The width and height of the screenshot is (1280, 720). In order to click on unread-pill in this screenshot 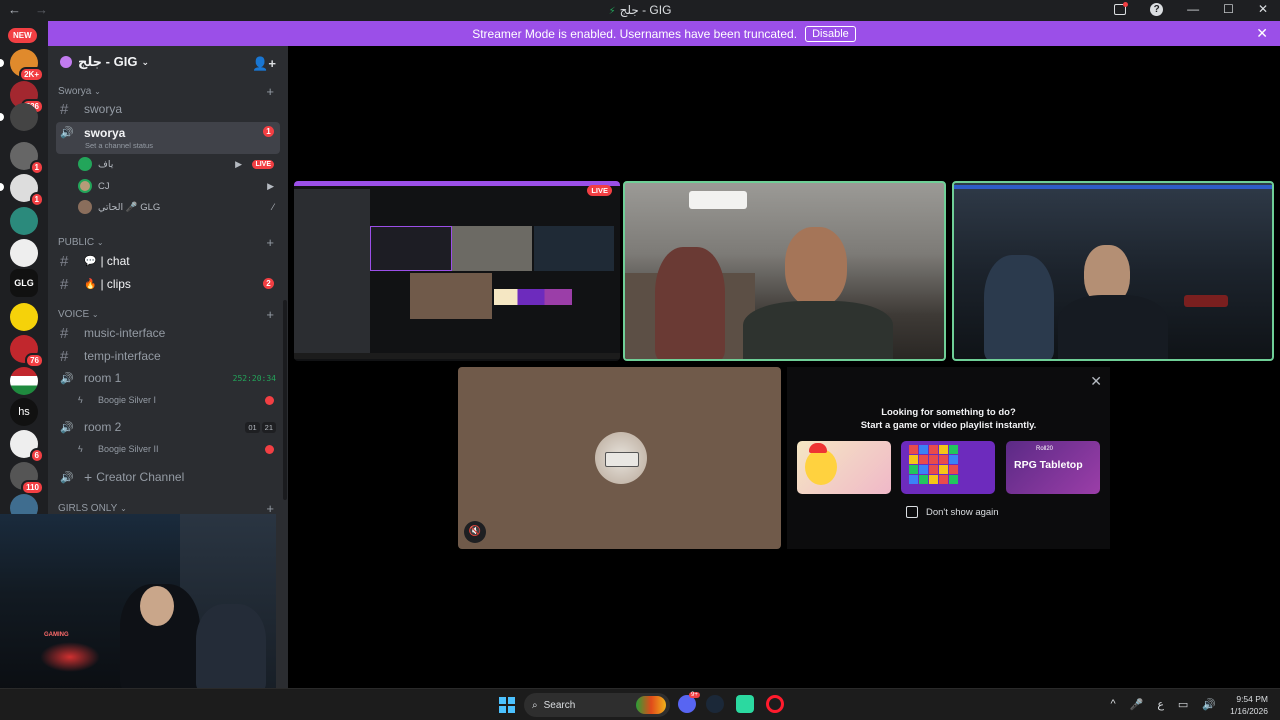, I will do `click(2, 117)`.